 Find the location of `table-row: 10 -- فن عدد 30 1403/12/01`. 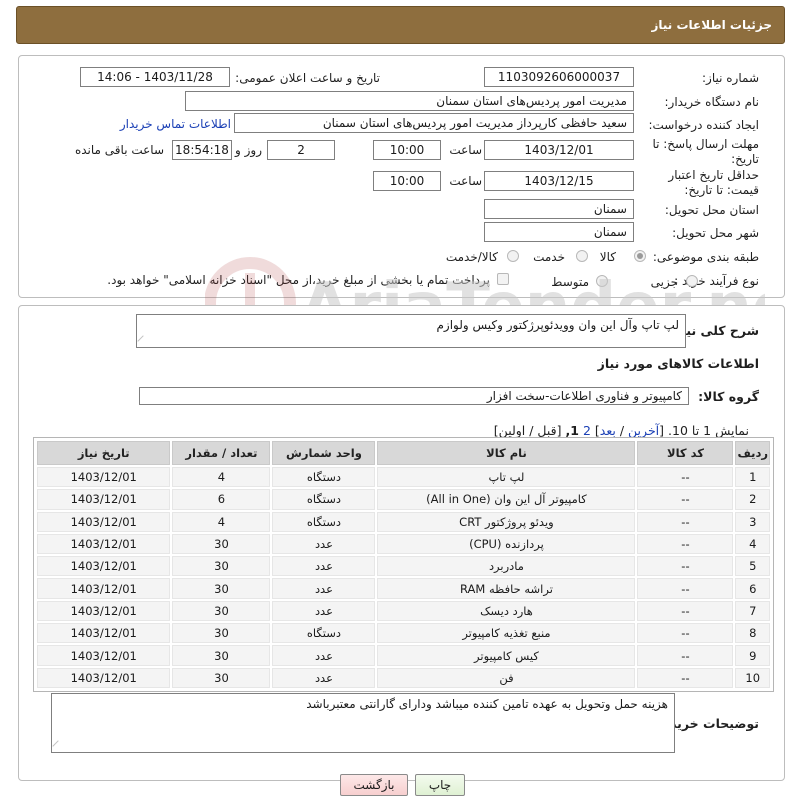

table-row: 10 -- فن عدد 30 1403/12/01 is located at coordinates (403, 677).